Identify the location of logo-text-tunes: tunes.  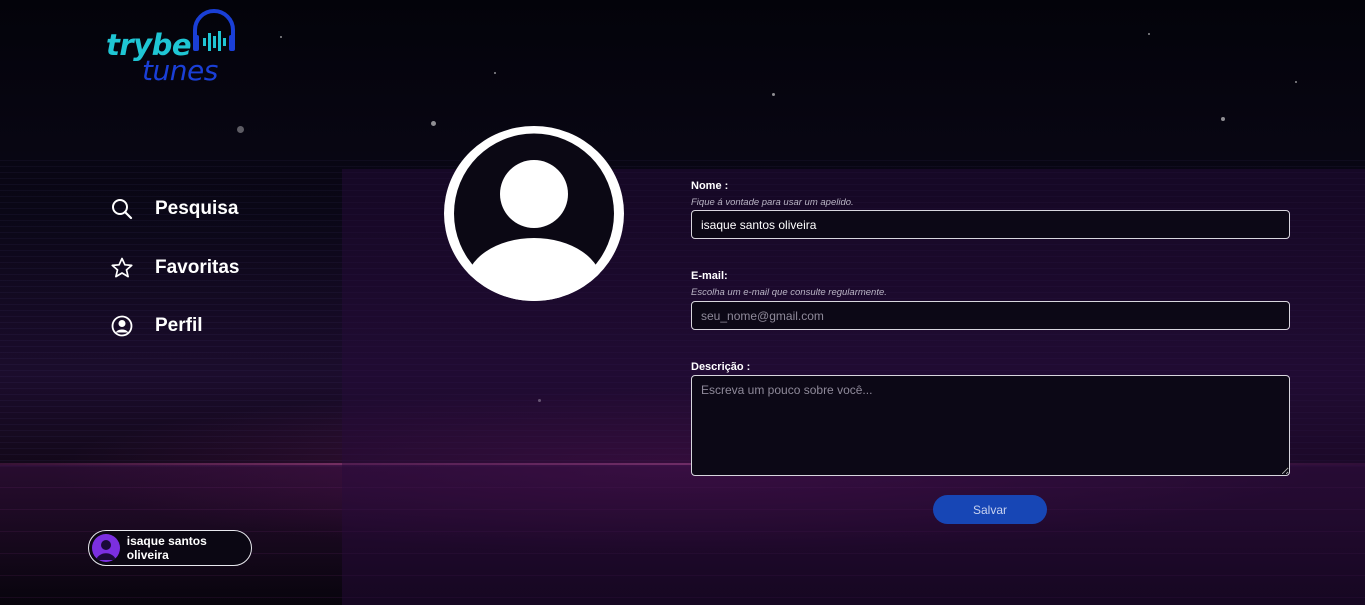
(180, 70).